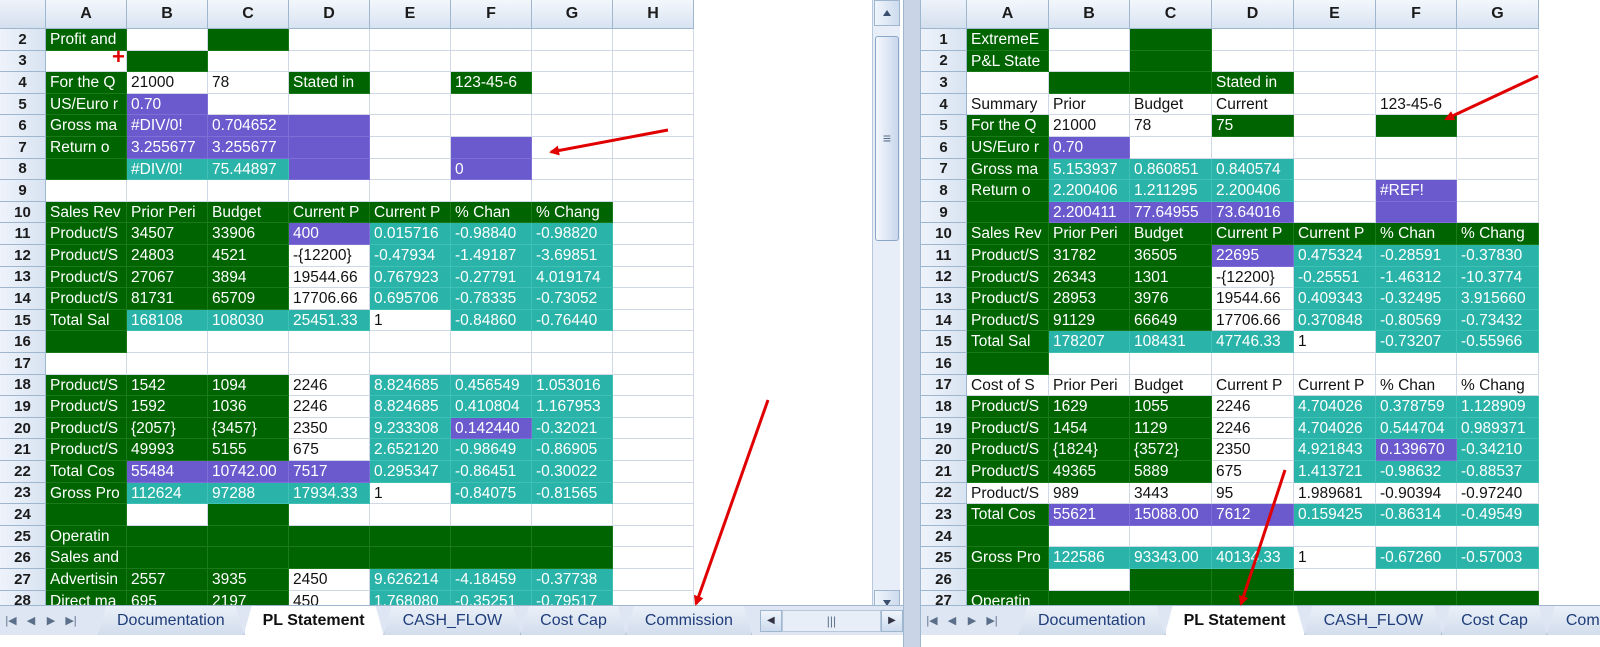  I want to click on cell: -0.80569, so click(1416, 320).